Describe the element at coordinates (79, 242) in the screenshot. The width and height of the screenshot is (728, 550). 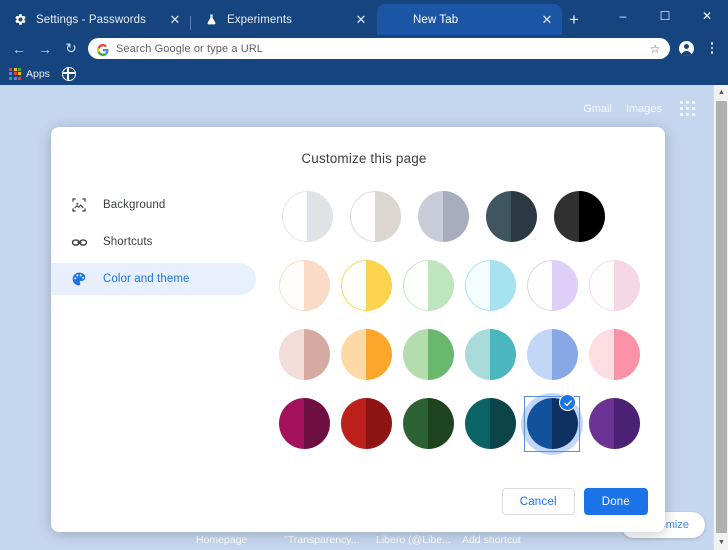
I see `link-icon` at that location.